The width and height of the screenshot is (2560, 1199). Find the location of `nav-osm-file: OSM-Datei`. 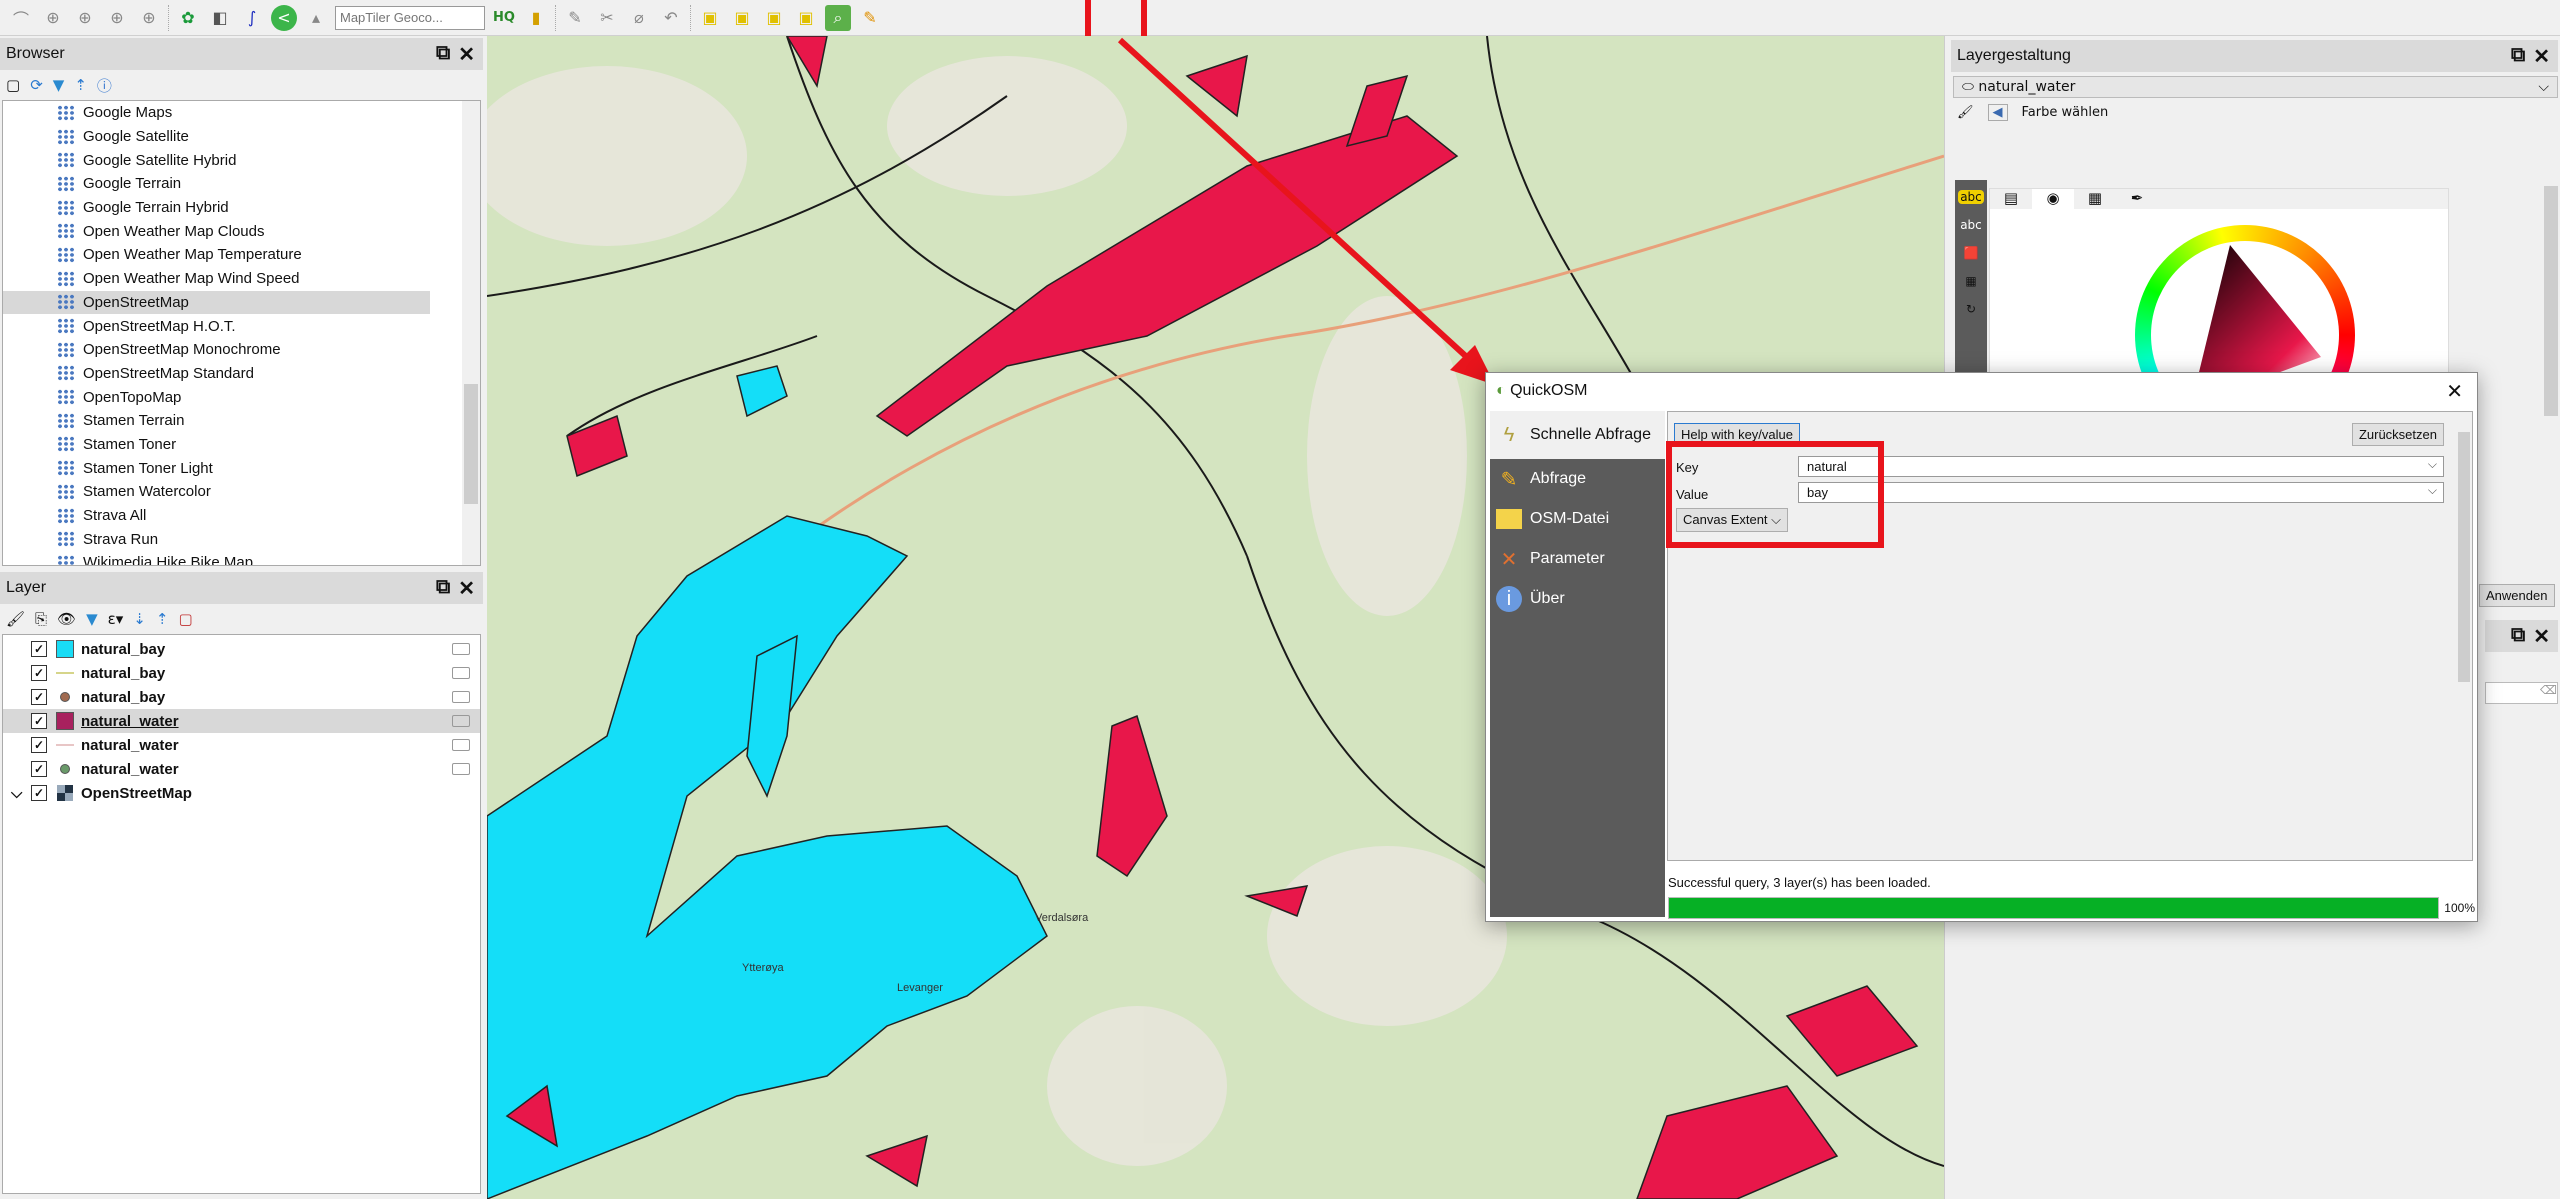

nav-osm-file: OSM-Datei is located at coordinates (1577, 519).